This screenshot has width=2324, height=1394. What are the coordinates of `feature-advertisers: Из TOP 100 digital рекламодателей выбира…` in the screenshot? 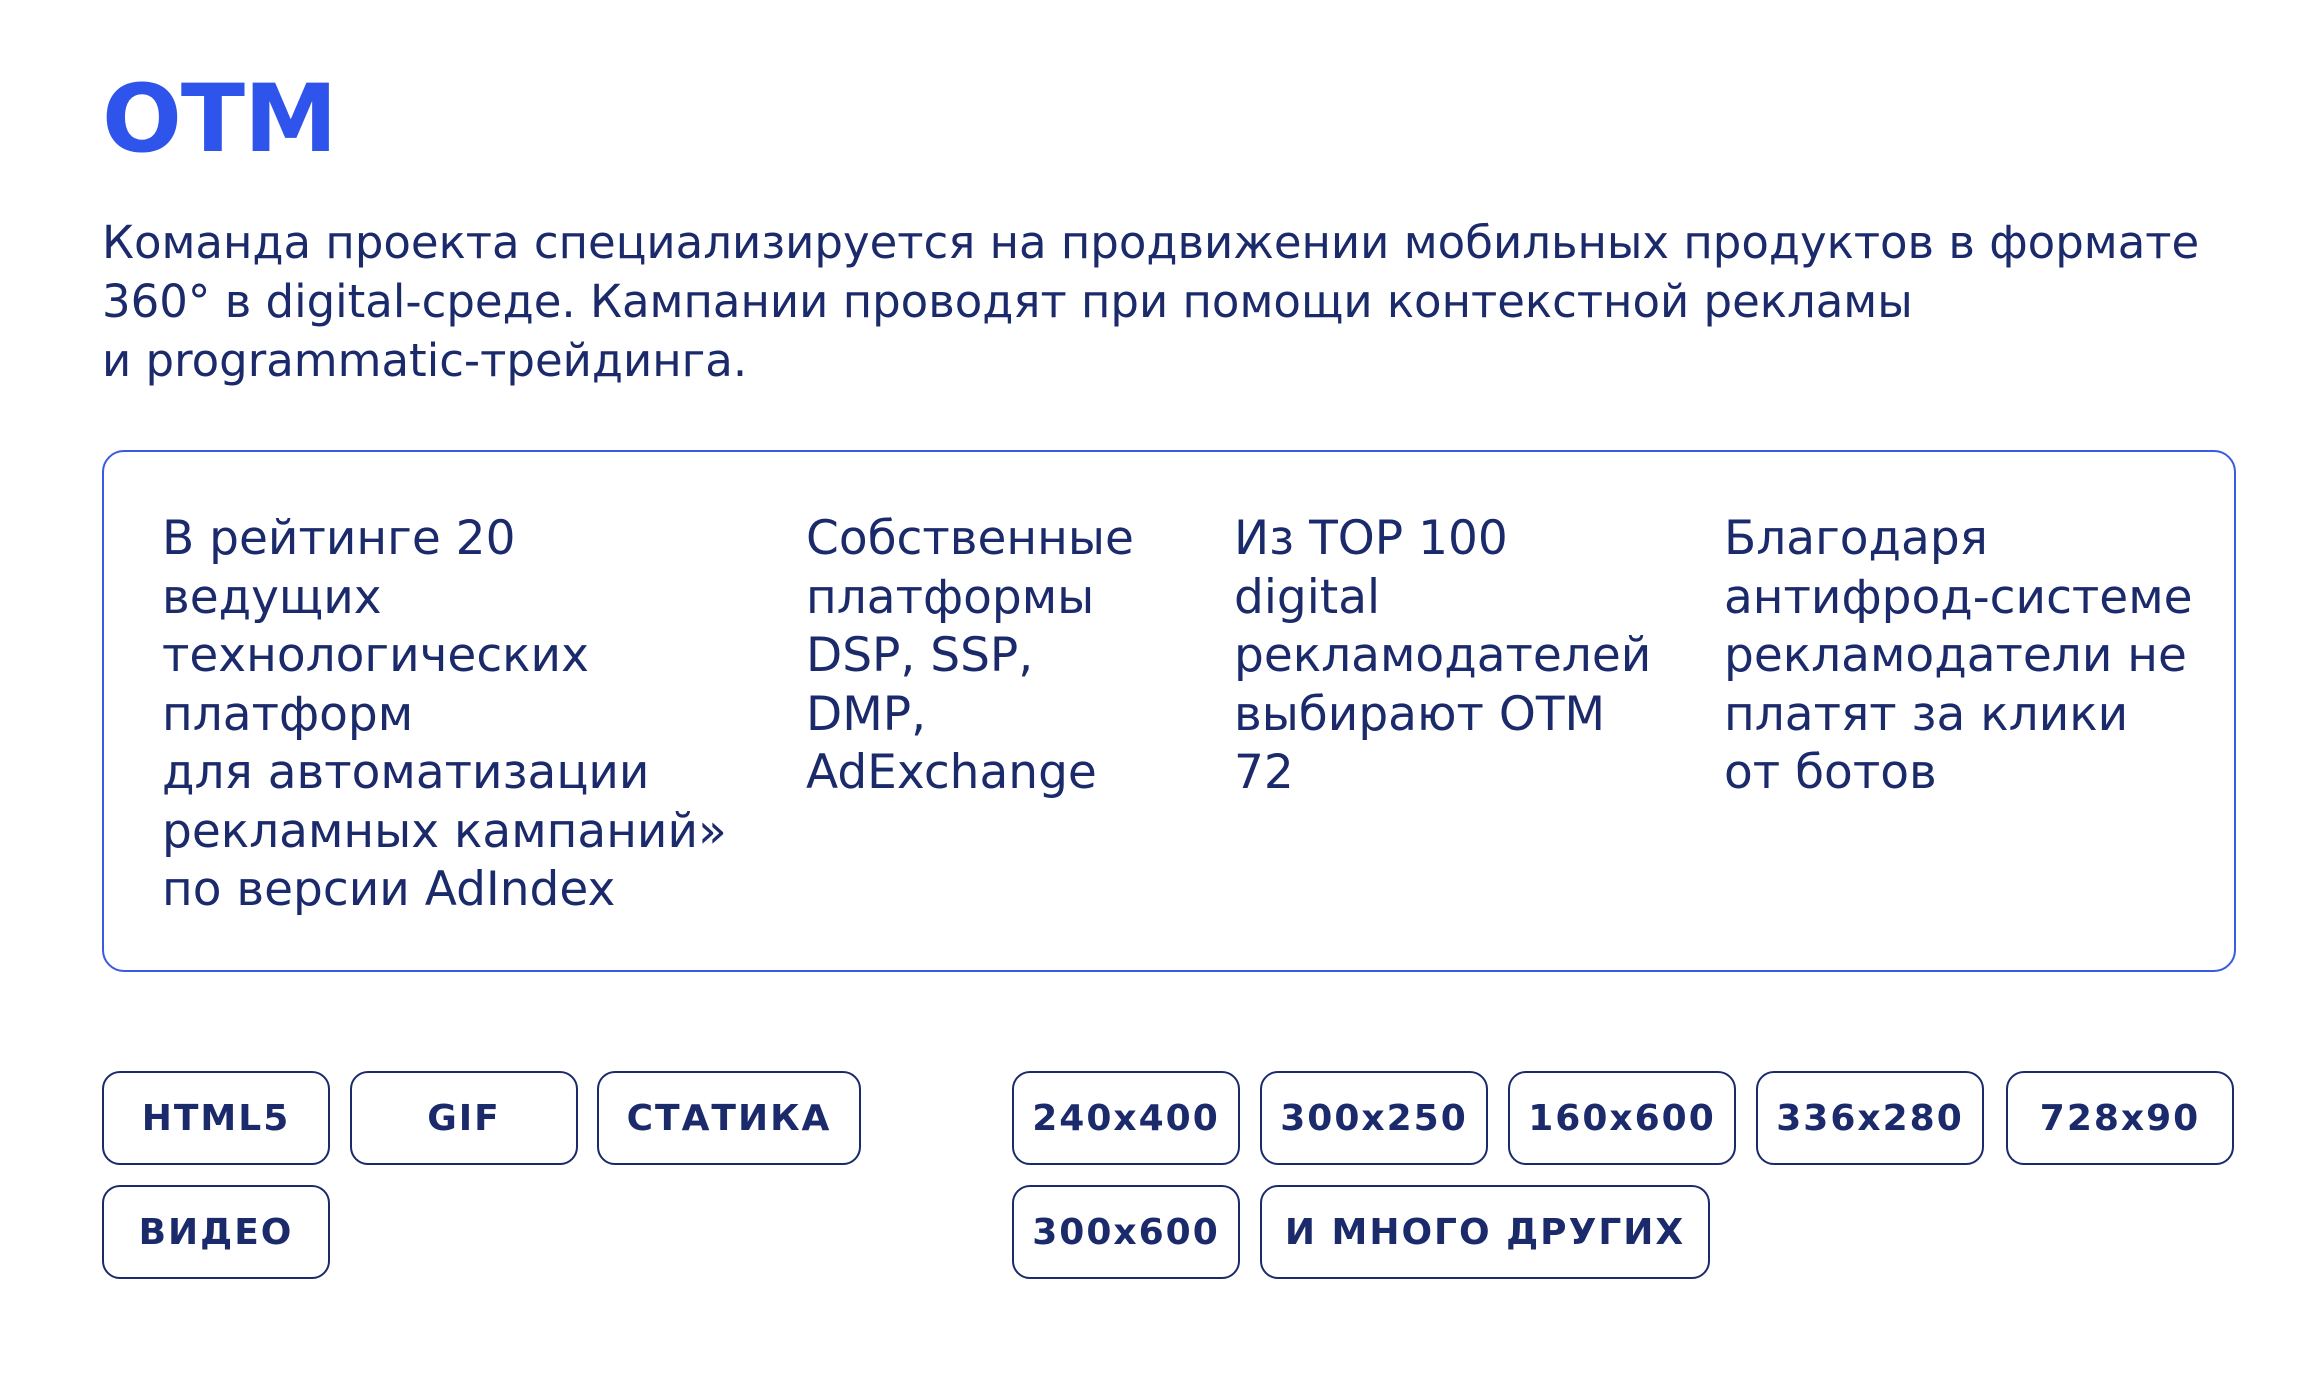 It's located at (1442, 656).